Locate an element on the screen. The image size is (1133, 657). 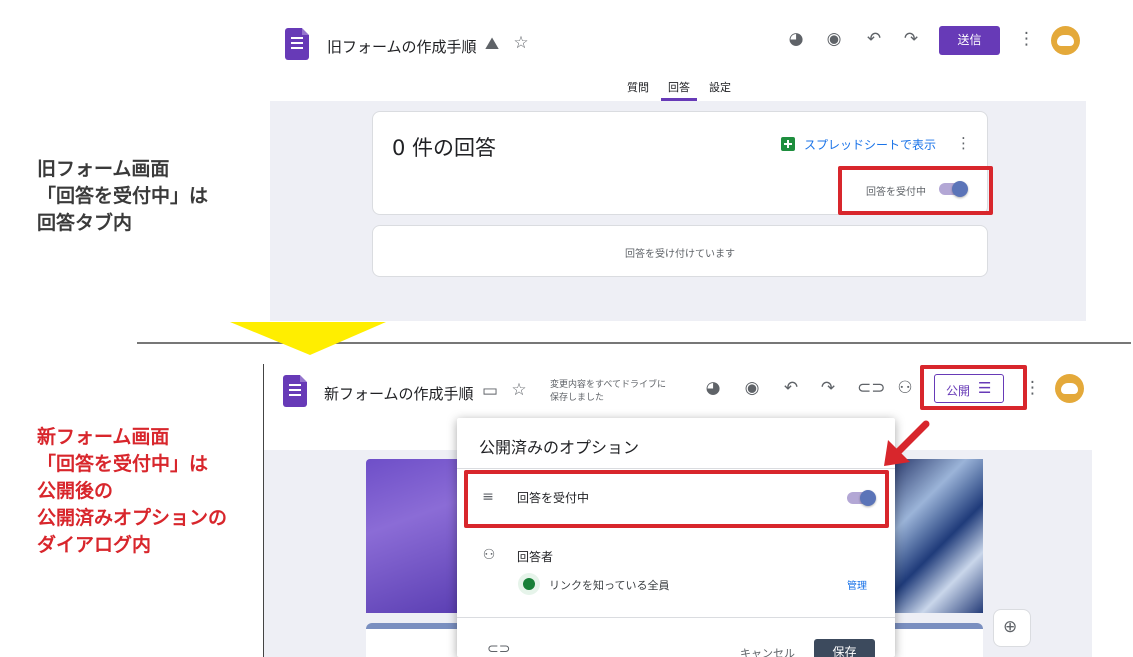
annotation-line: 旧フォーム画面 is located at coordinates (103, 169).